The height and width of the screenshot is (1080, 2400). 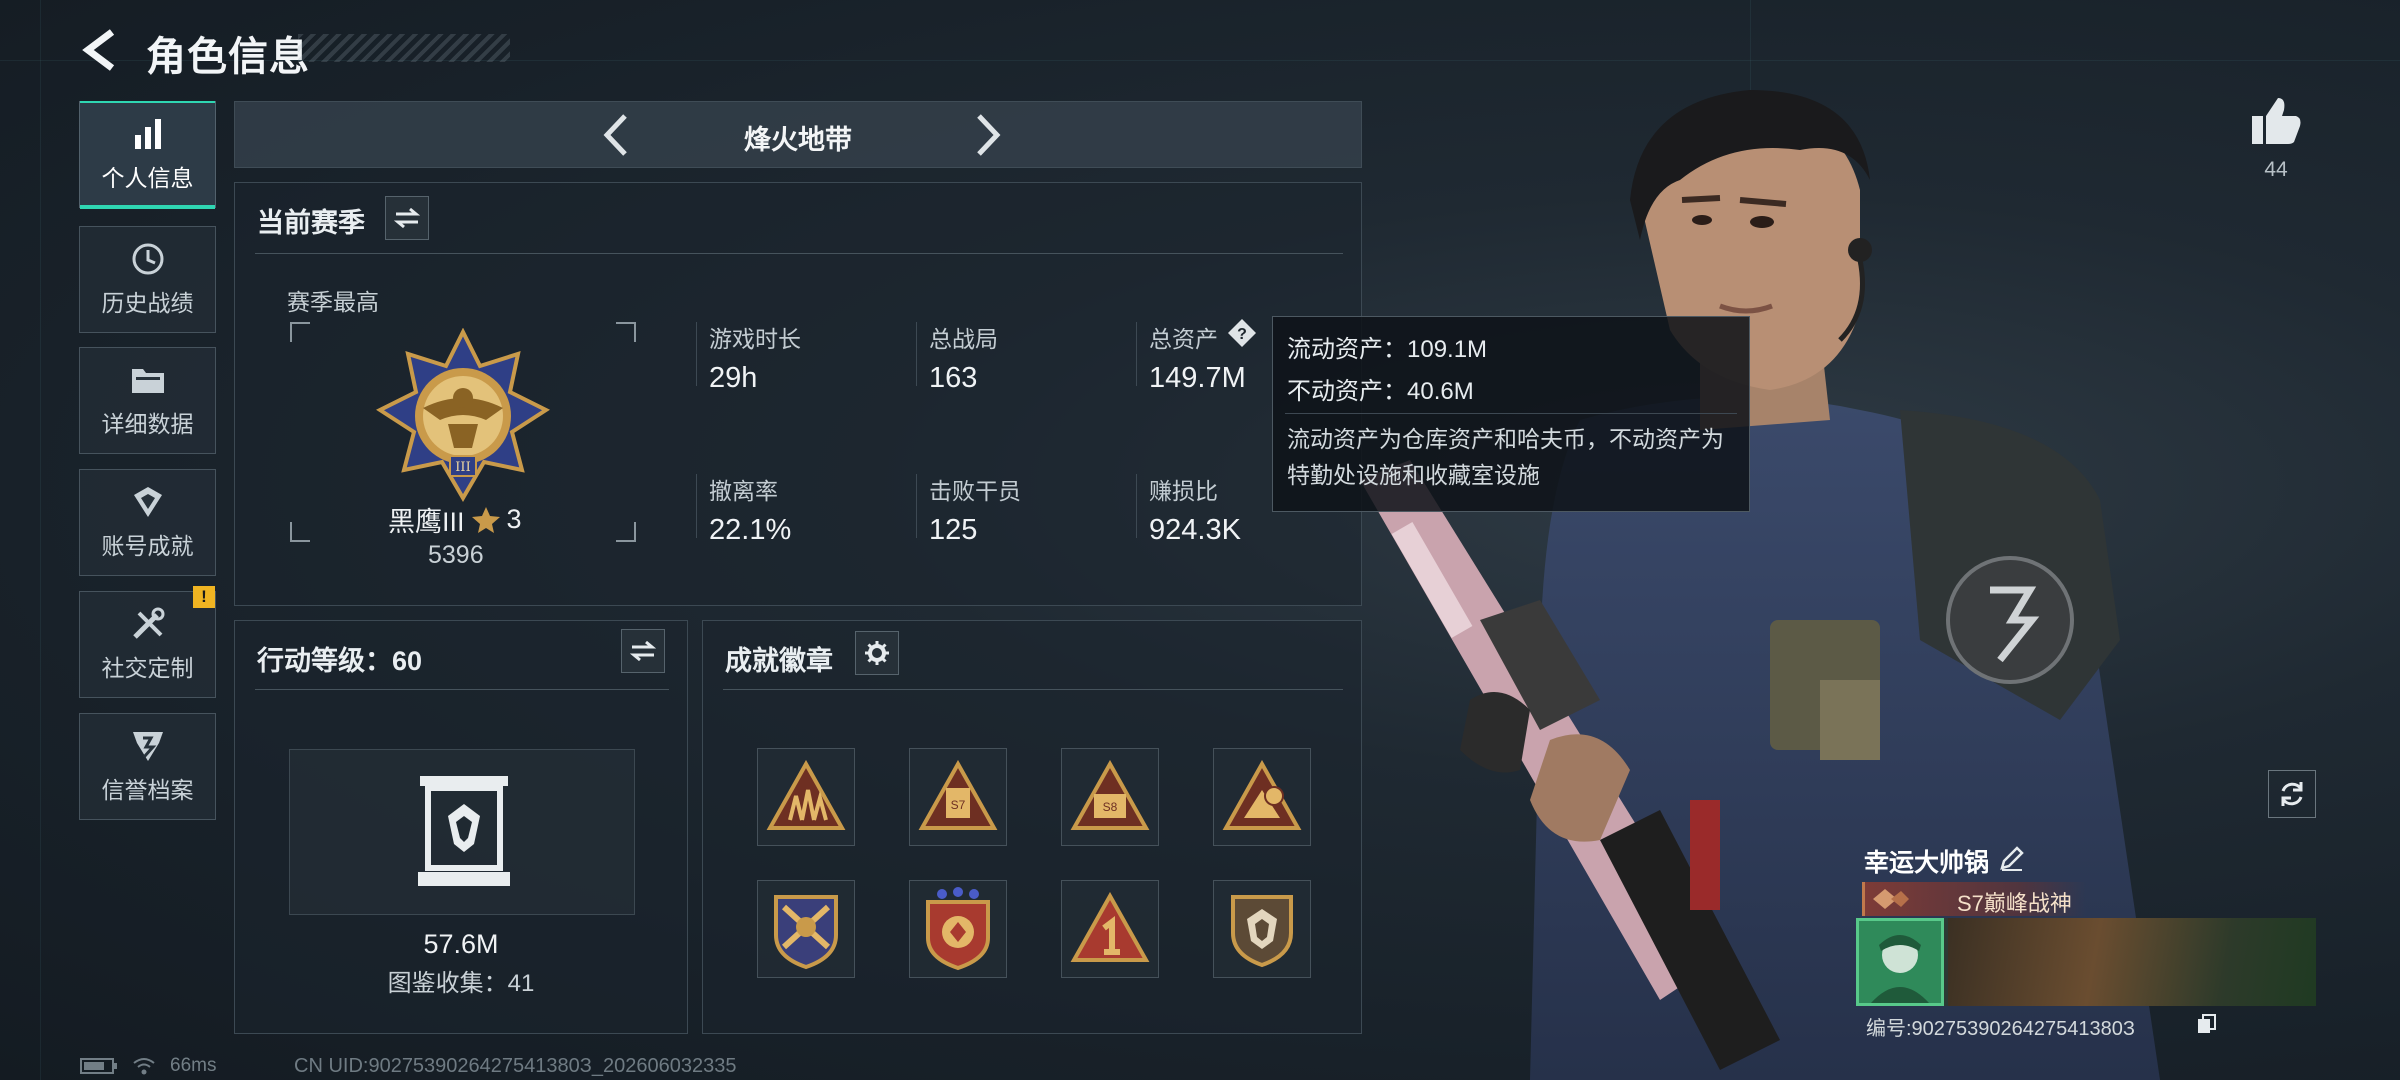 What do you see at coordinates (147, 155) in the screenshot?
I see `sidebar-item-personal-info: 个人信息` at bounding box center [147, 155].